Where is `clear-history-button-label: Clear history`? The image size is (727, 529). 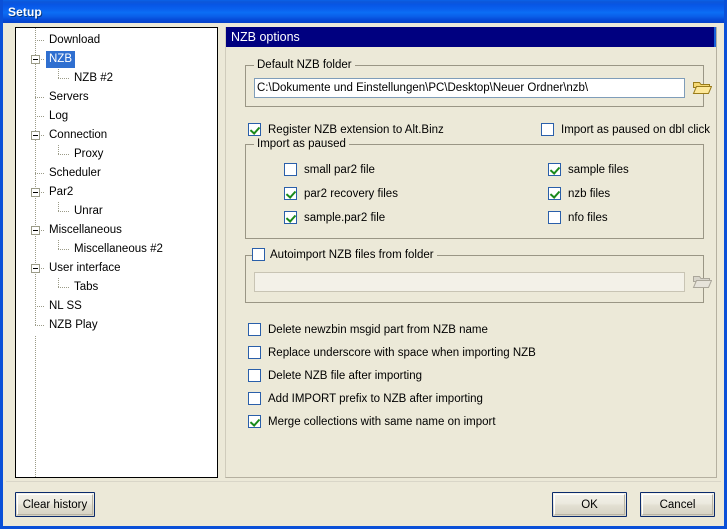 clear-history-button-label: Clear history is located at coordinates (55, 504).